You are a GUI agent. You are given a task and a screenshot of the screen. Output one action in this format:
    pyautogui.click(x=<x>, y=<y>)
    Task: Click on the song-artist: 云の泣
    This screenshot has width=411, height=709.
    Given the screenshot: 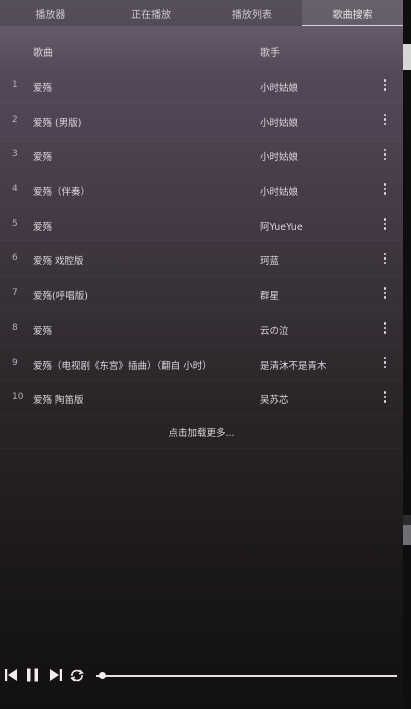 What is the action you would take?
    pyautogui.click(x=274, y=331)
    